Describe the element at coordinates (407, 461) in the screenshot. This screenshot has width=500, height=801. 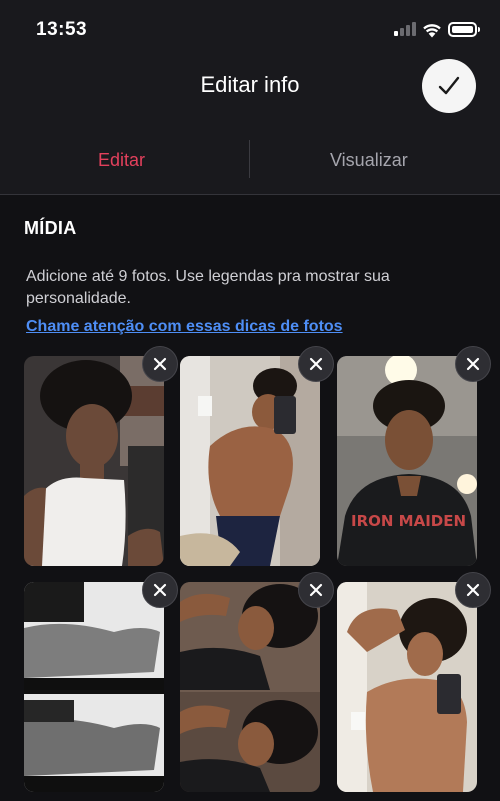
I see `photo-thumbnail: IRON MAIDEN` at that location.